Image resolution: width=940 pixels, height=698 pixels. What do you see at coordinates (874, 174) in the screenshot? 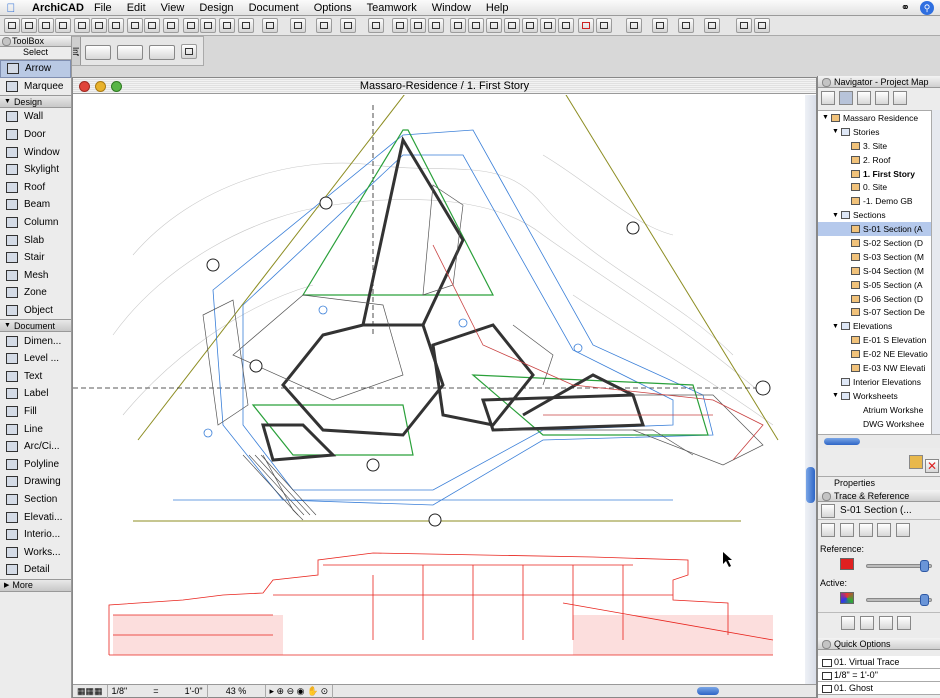
I see `project-map-item: 1. First Story` at bounding box center [874, 174].